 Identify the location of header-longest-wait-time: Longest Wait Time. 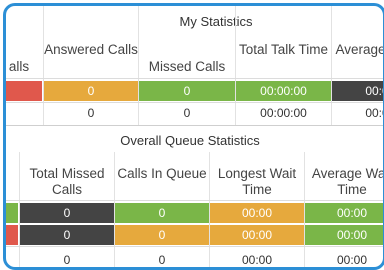
(257, 181).